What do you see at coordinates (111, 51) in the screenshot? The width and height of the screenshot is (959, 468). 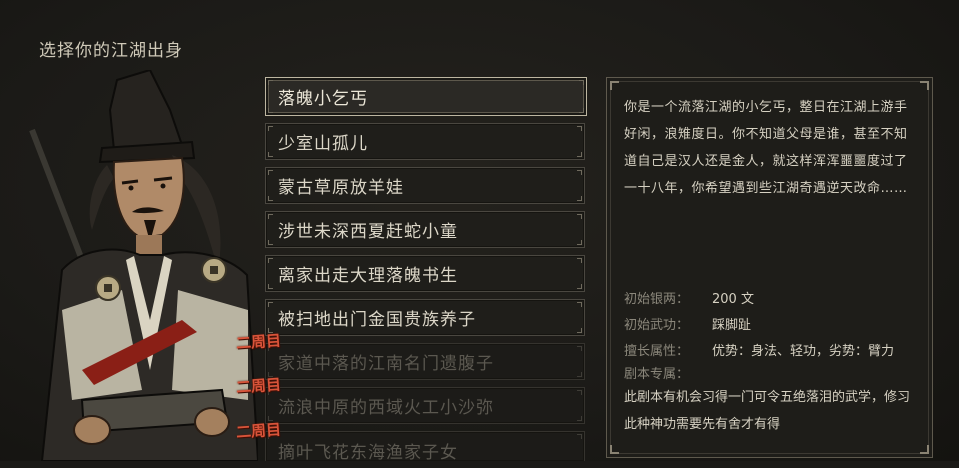 I see `page-title: 选择你的江湖出身` at bounding box center [111, 51].